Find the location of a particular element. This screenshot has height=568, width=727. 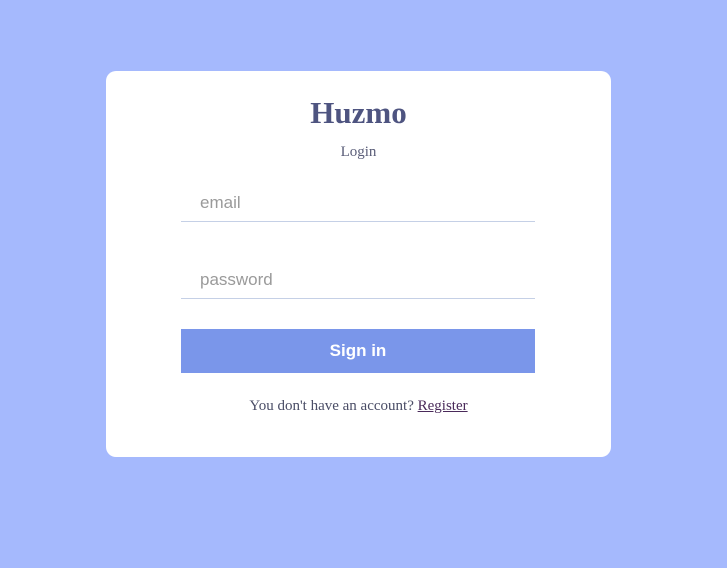

app-title: Huzmo is located at coordinates (358, 112).